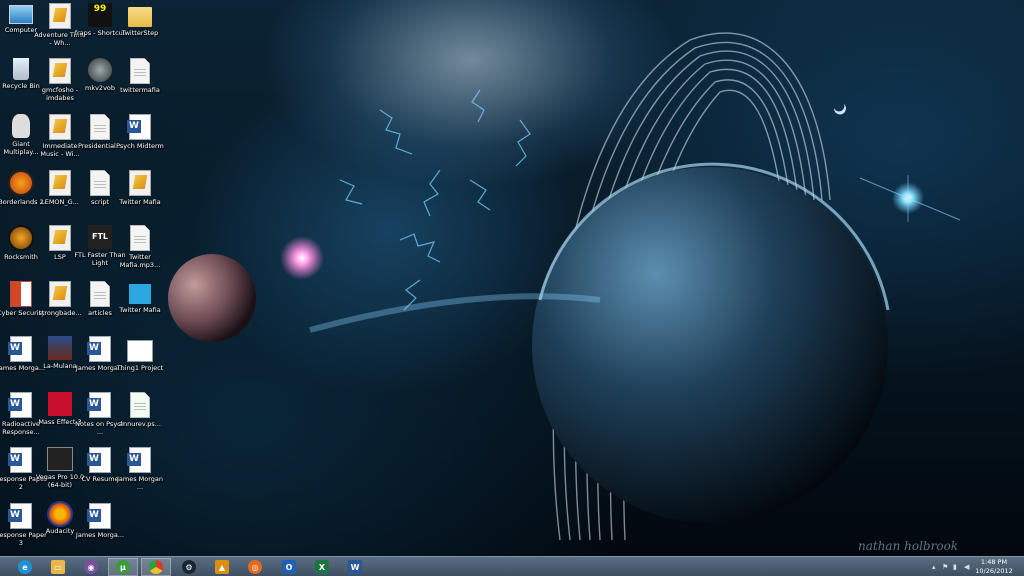 Image resolution: width=1024 pixels, height=576 pixels. I want to click on word-icon: W, so click(355, 567).